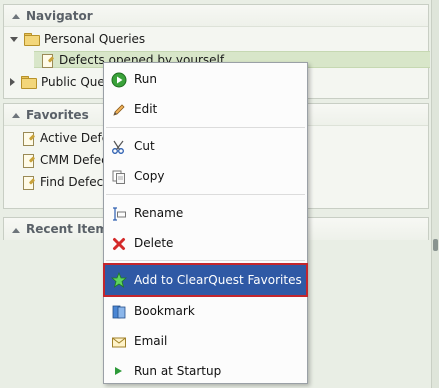 This screenshot has width=439, height=388. What do you see at coordinates (205, 146) in the screenshot?
I see `menu-item-cut: Cut` at bounding box center [205, 146].